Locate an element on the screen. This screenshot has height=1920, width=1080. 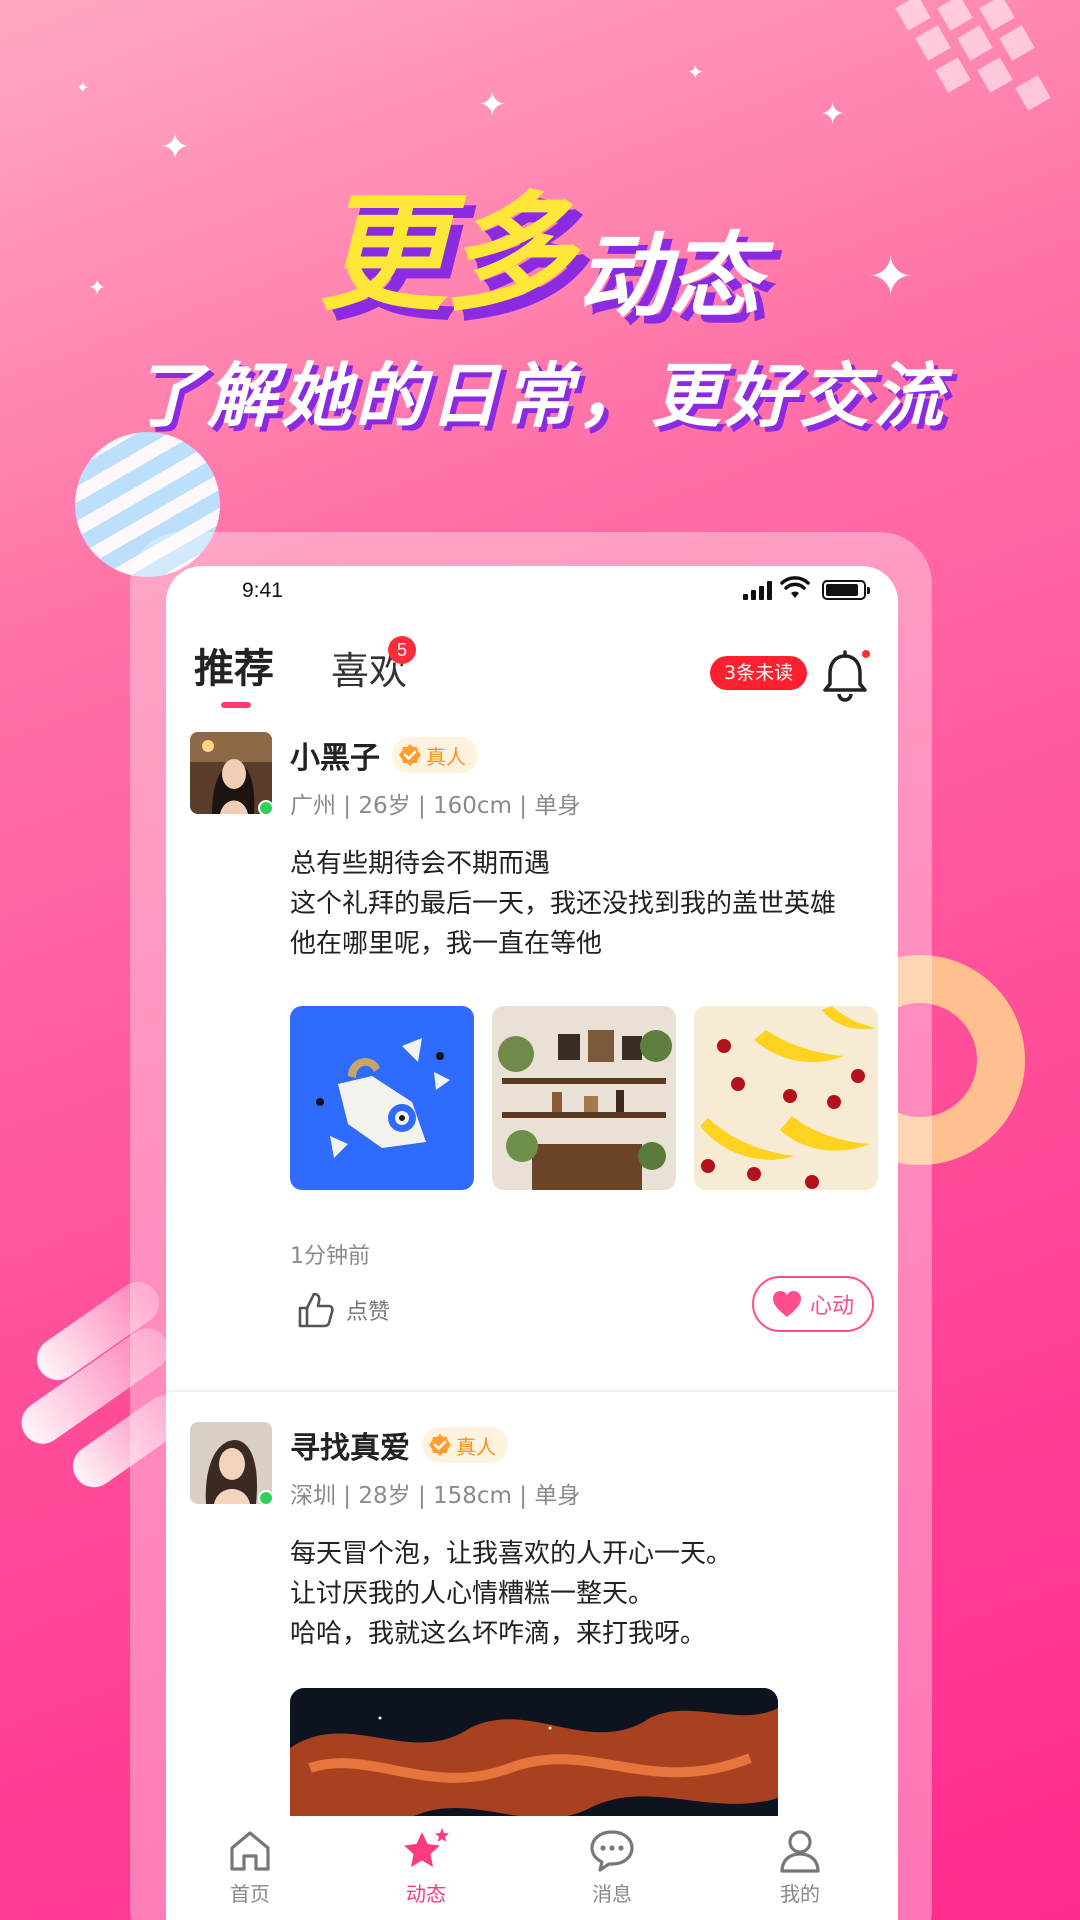
nav-mine-label: 我的 is located at coordinates (800, 1894).